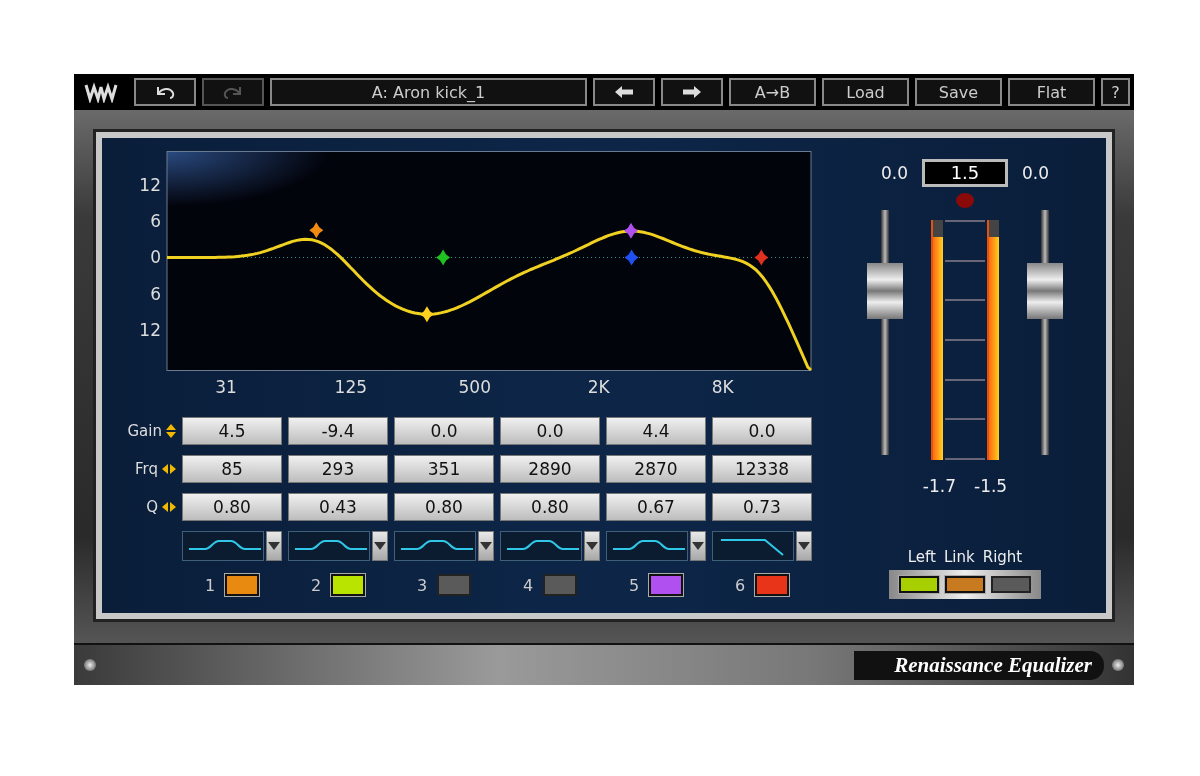  I want to click on parameter-label: Gain, so click(144, 431).